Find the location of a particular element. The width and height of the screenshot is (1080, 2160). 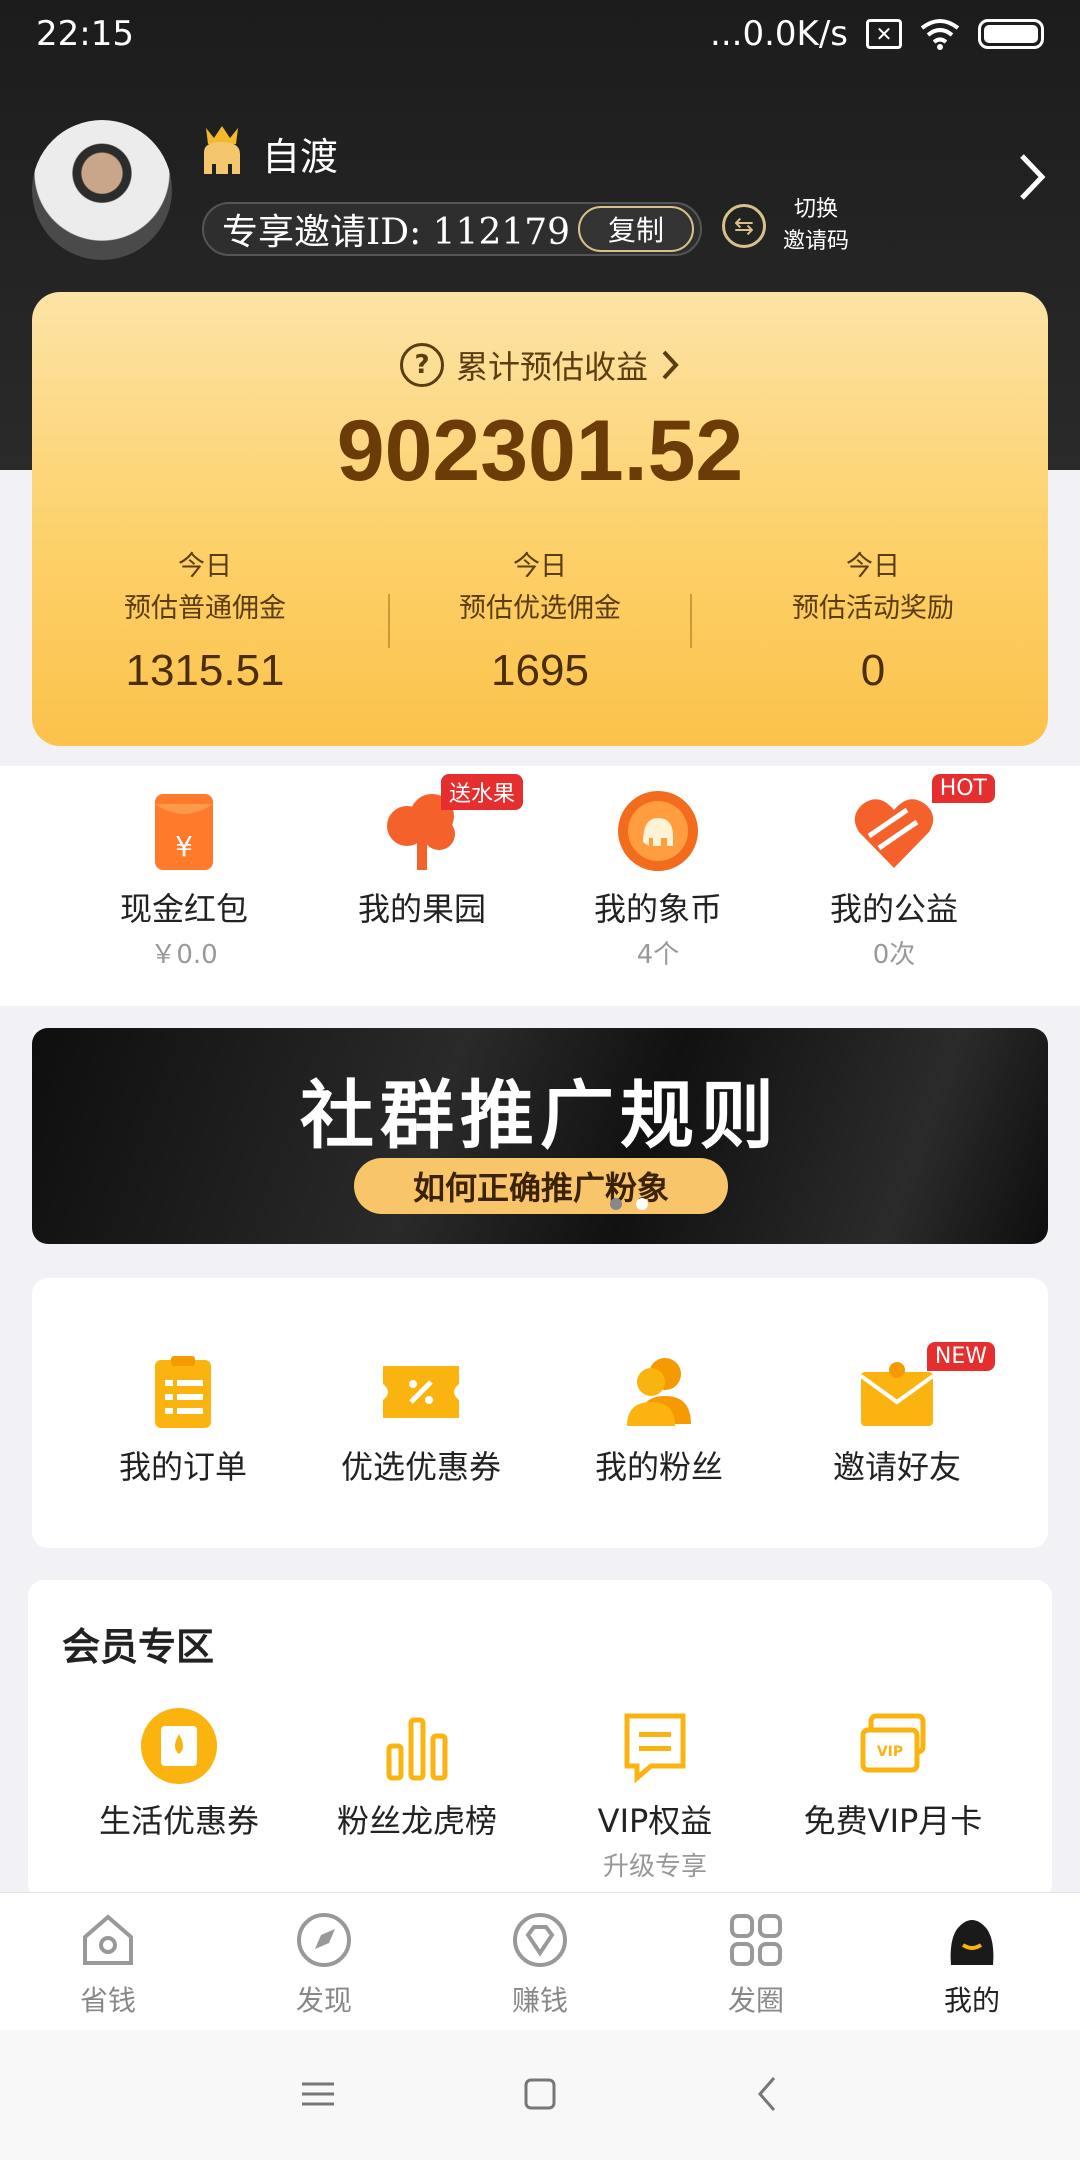

menu-fans: 我的粉丝 is located at coordinates (659, 1421).